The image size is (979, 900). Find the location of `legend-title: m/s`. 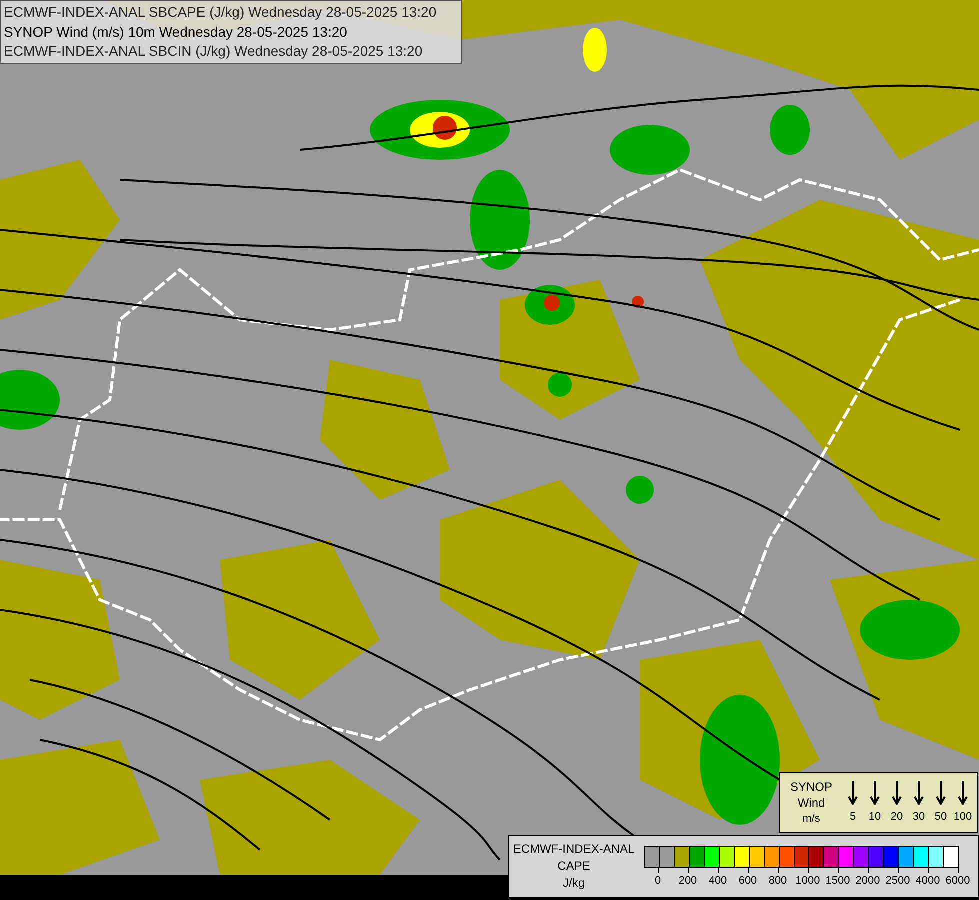

legend-title: m/s is located at coordinates (811, 819).